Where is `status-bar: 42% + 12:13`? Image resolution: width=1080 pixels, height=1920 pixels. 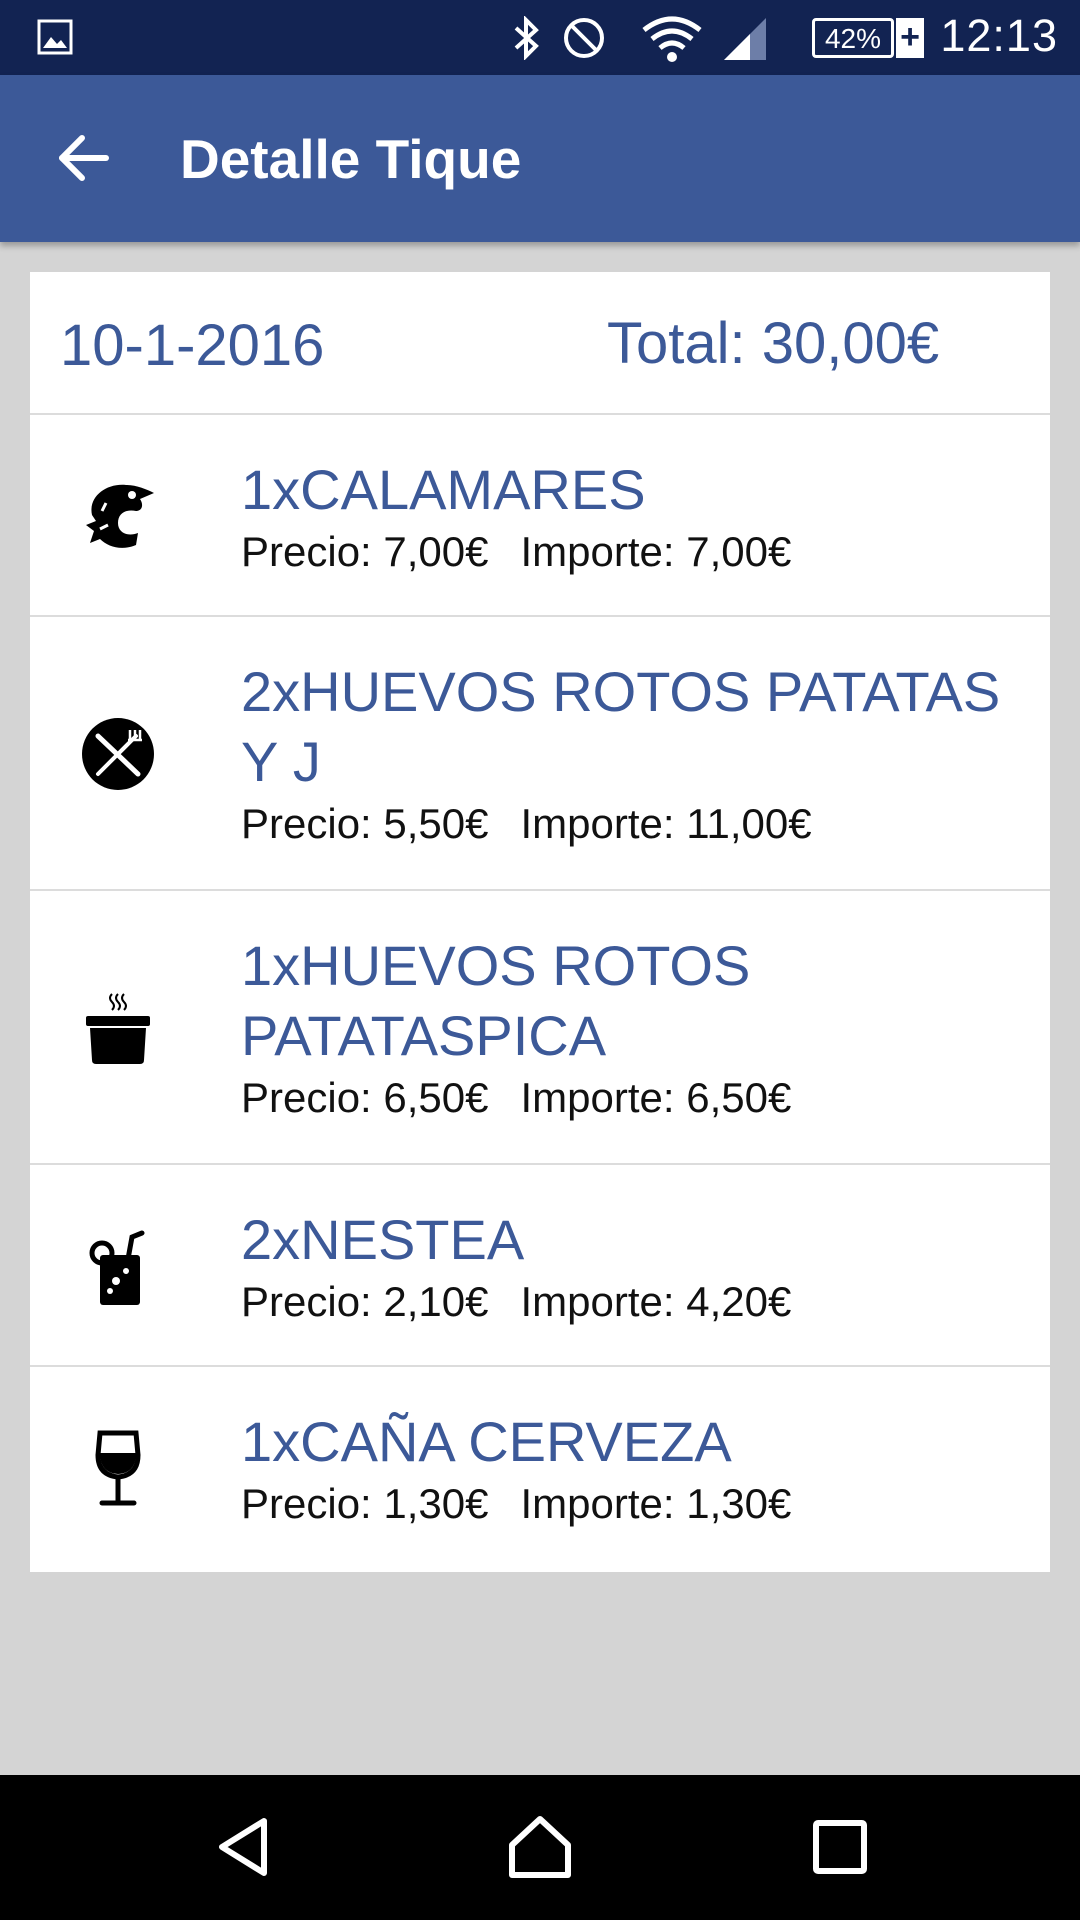 status-bar: 42% + 12:13 is located at coordinates (540, 37).